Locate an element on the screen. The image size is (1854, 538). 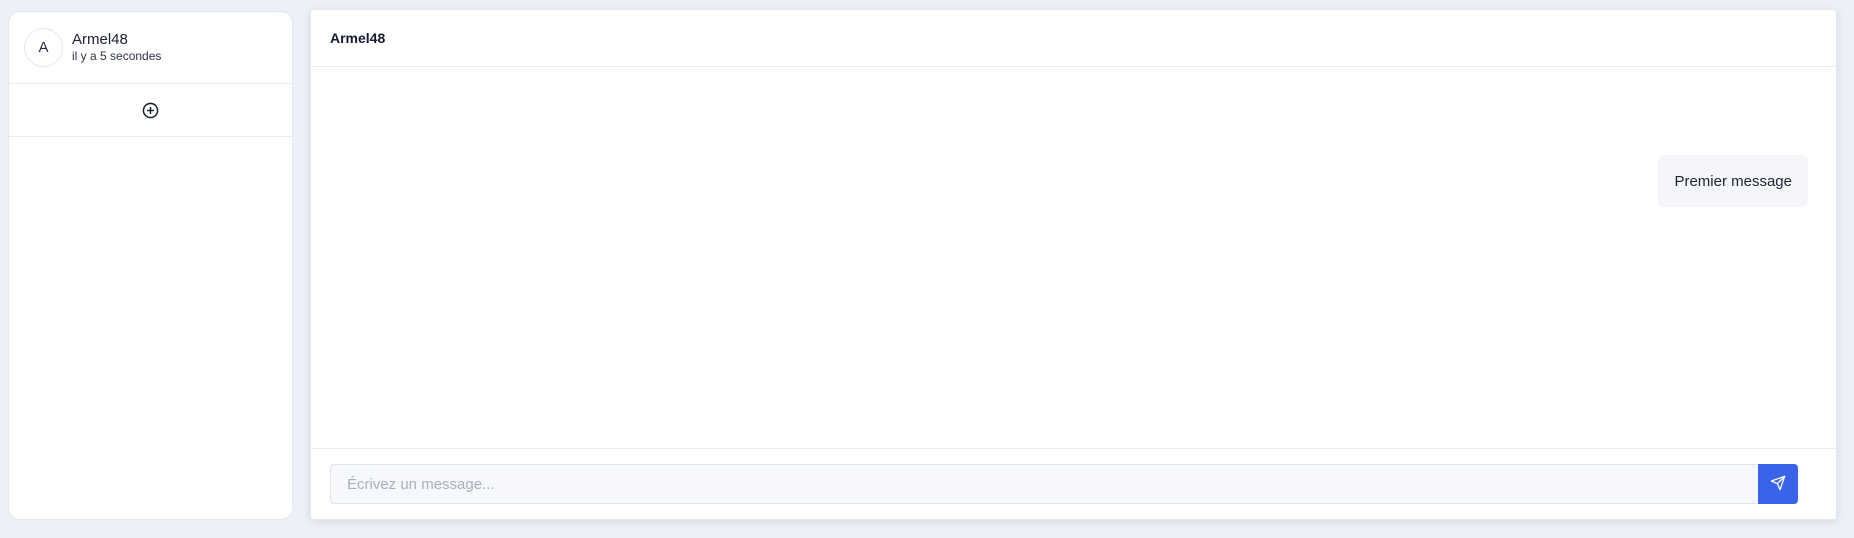
message-composer is located at coordinates (1073, 483).